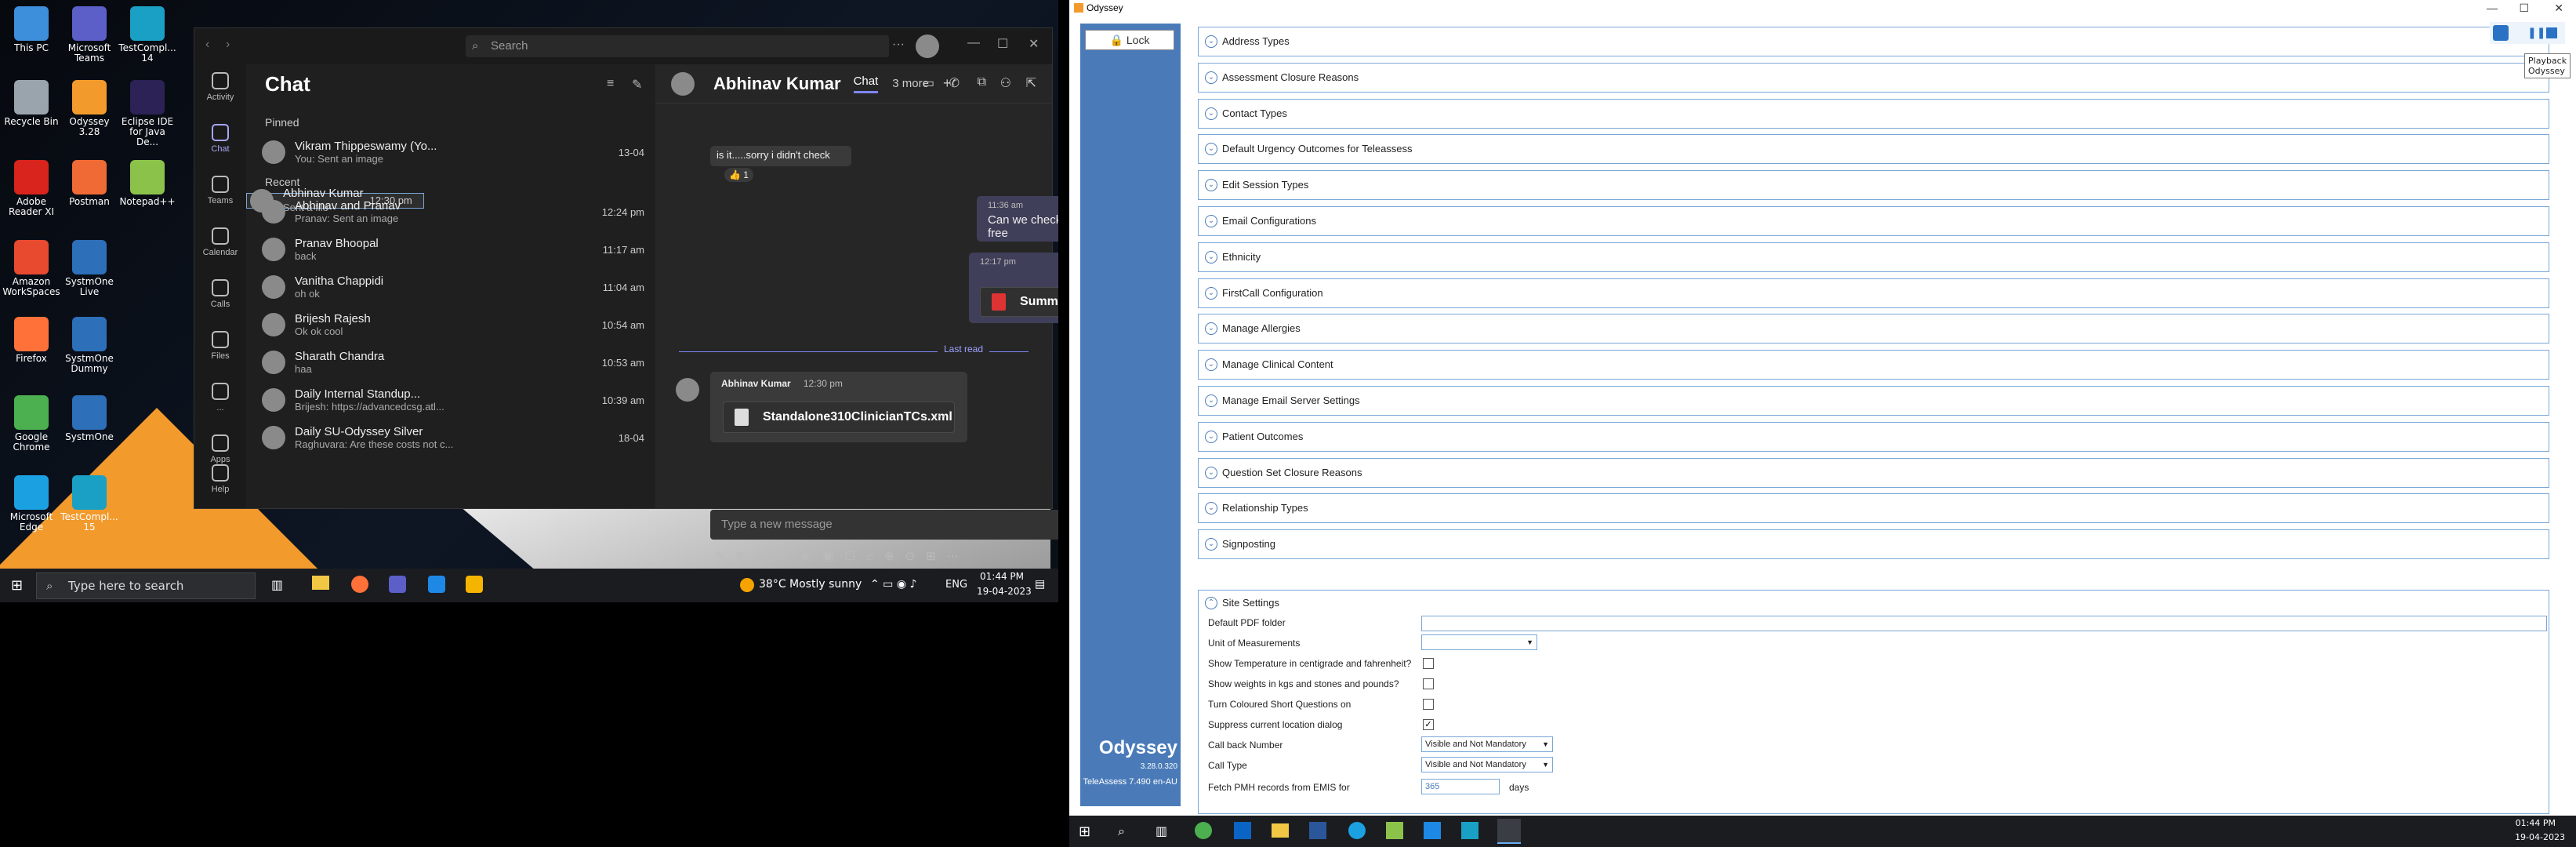  What do you see at coordinates (637, 85) in the screenshot?
I see `new-chat-icon: ✎` at bounding box center [637, 85].